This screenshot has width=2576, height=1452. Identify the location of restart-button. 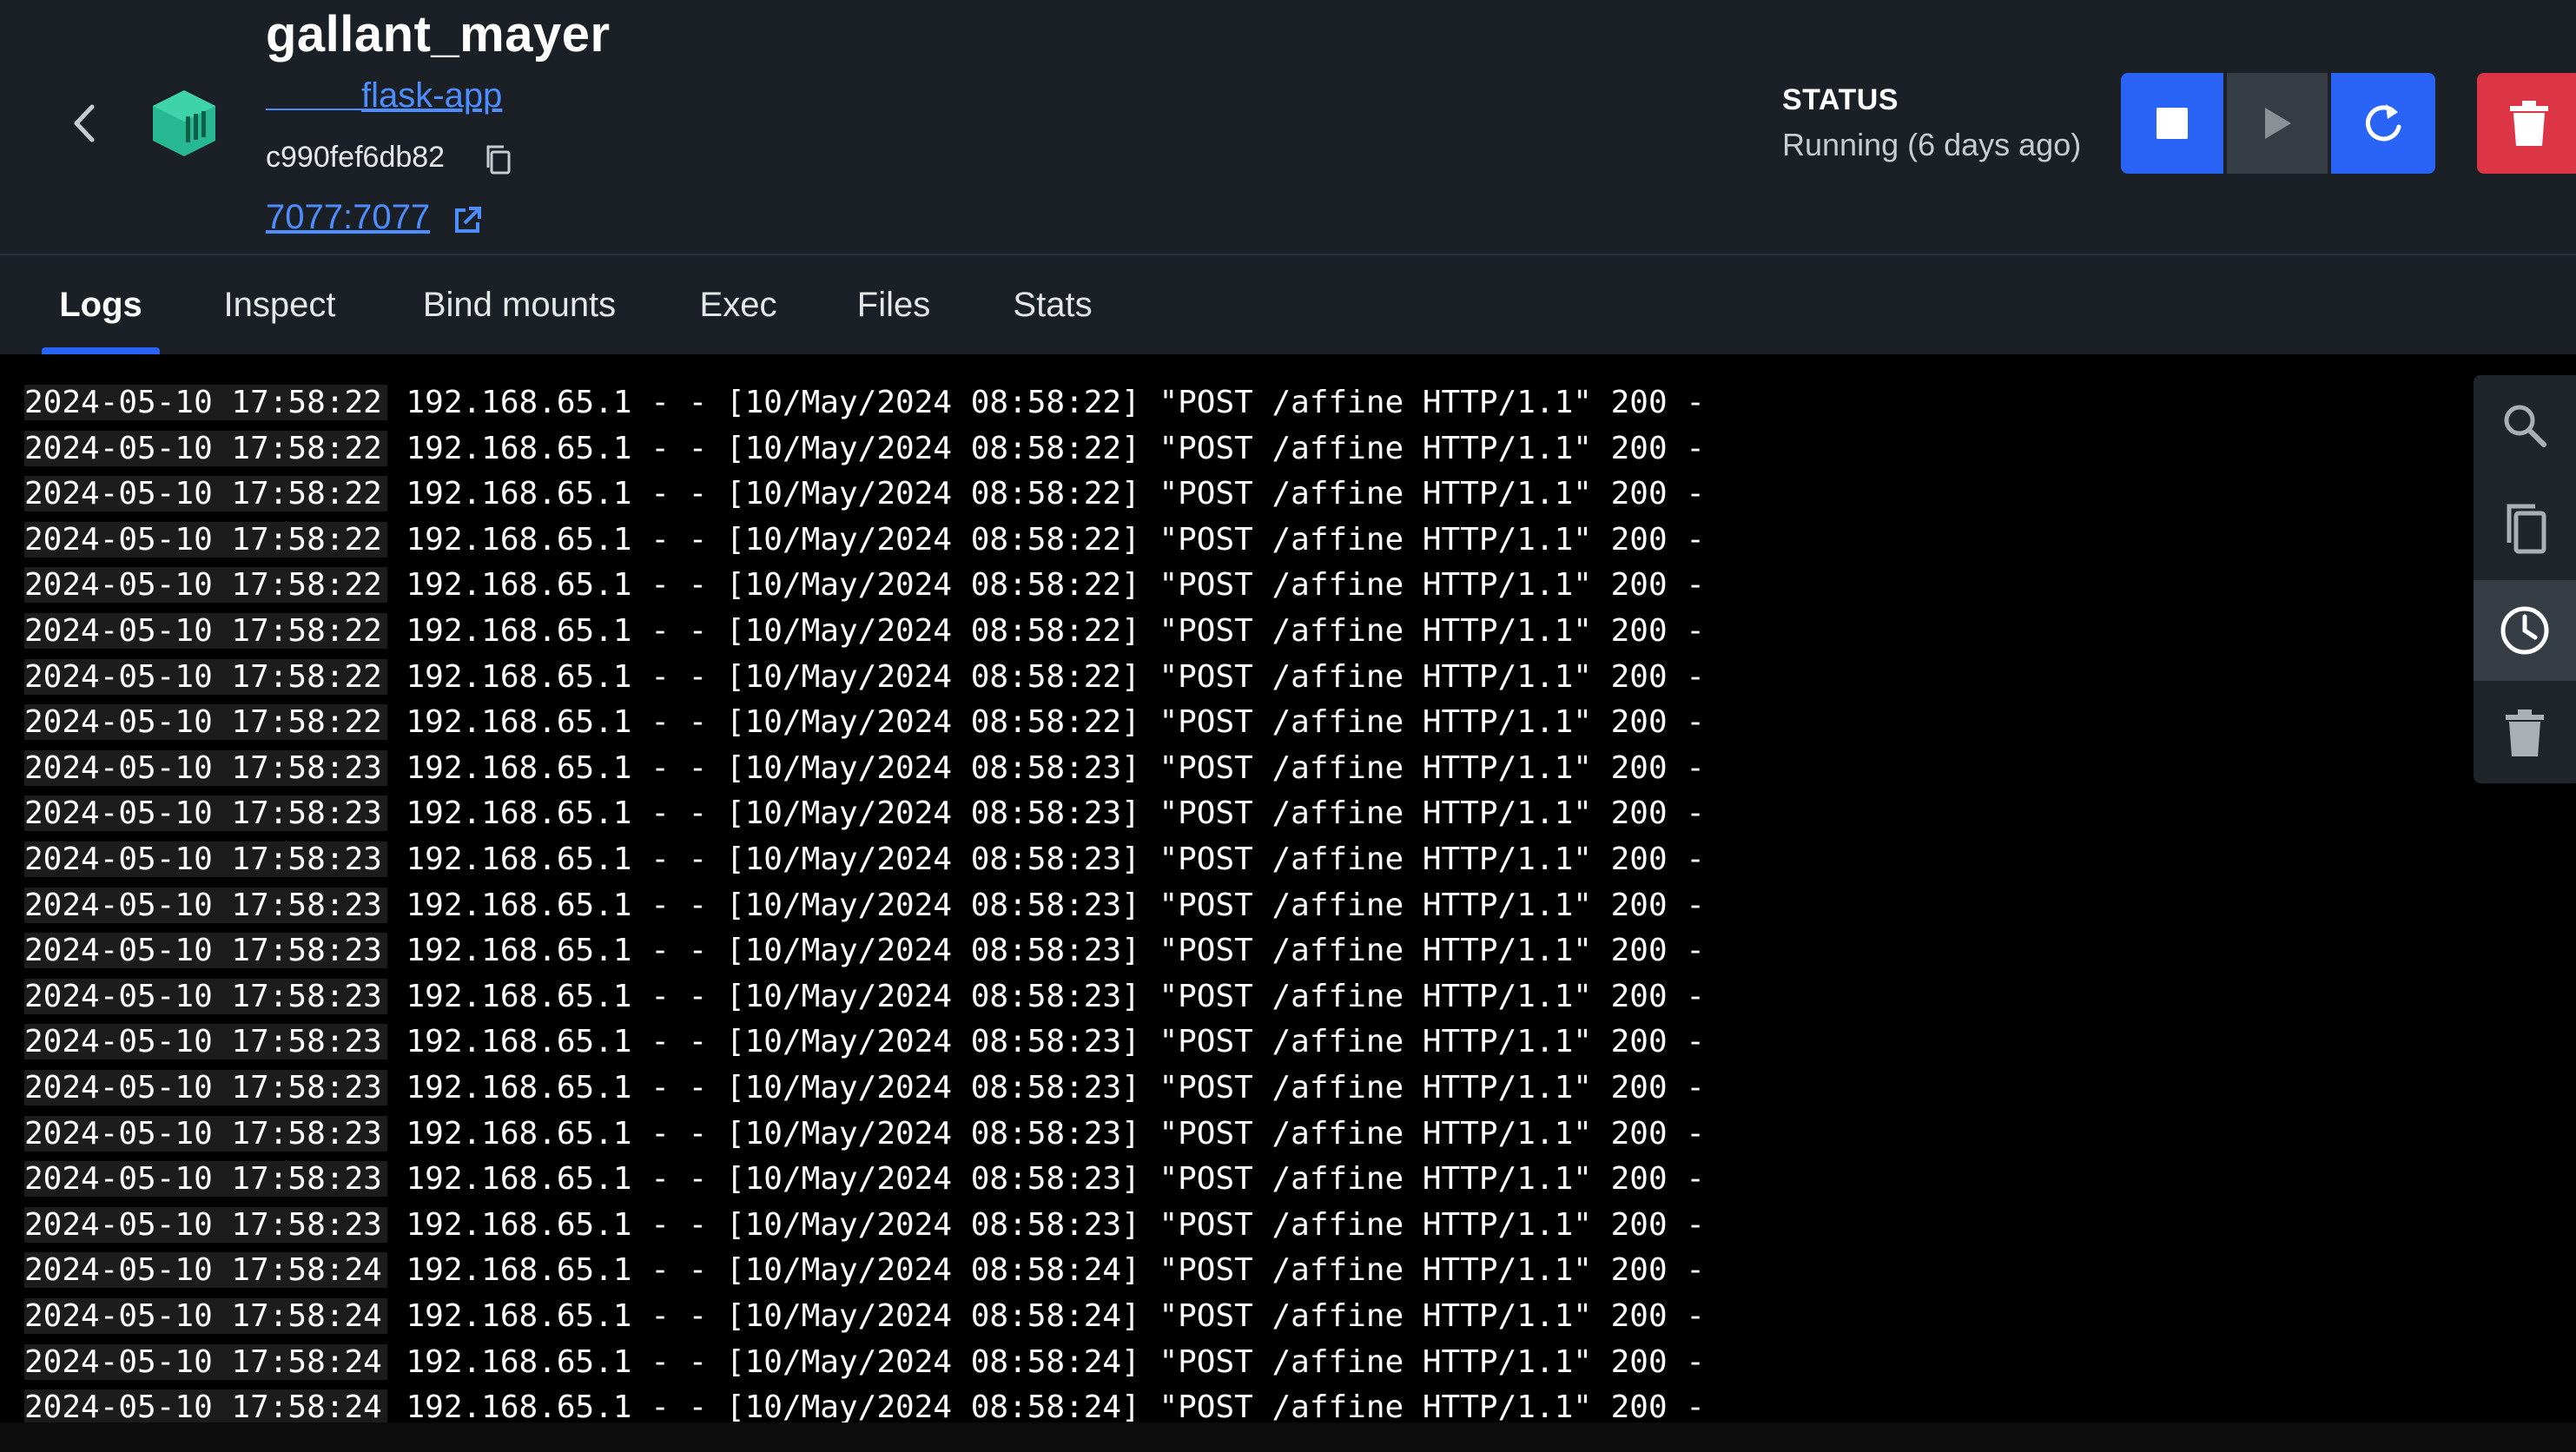
(2383, 124).